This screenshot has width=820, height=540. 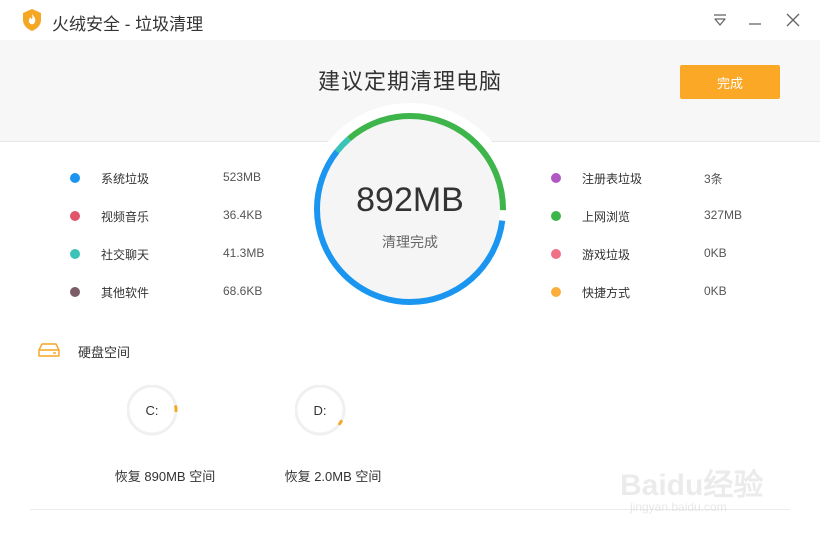 What do you see at coordinates (720, 20) in the screenshot?
I see `menu-dropdown-icon` at bounding box center [720, 20].